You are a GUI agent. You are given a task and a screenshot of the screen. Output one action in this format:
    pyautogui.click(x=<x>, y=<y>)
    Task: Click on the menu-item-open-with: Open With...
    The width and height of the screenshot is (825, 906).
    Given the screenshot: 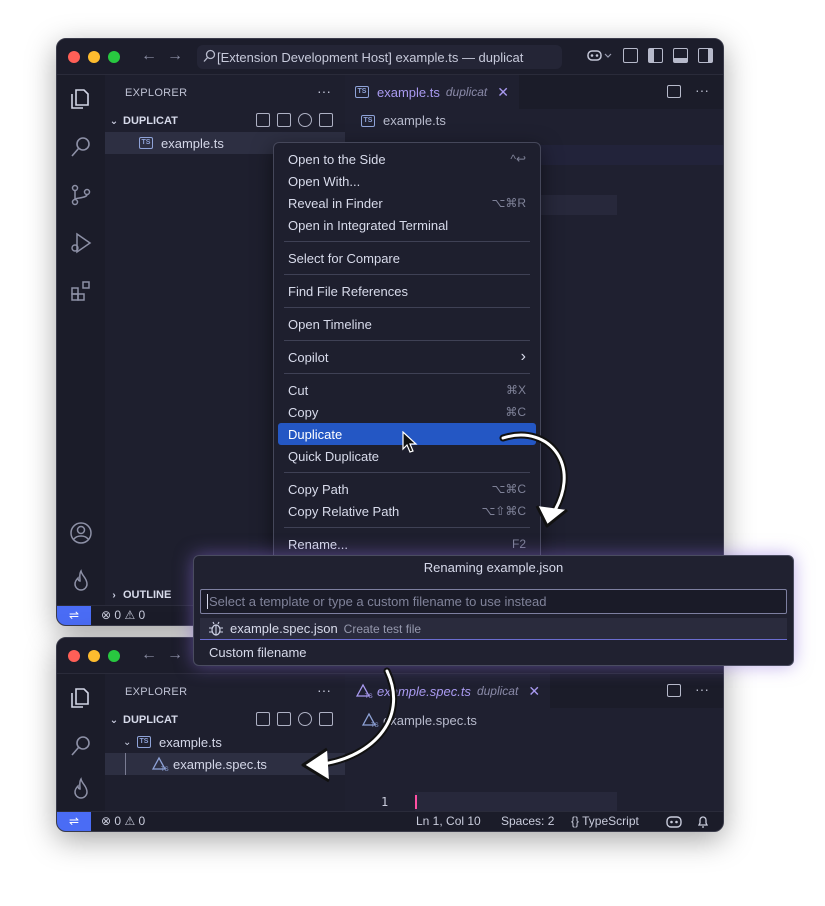 What is the action you would take?
    pyautogui.click(x=407, y=181)
    